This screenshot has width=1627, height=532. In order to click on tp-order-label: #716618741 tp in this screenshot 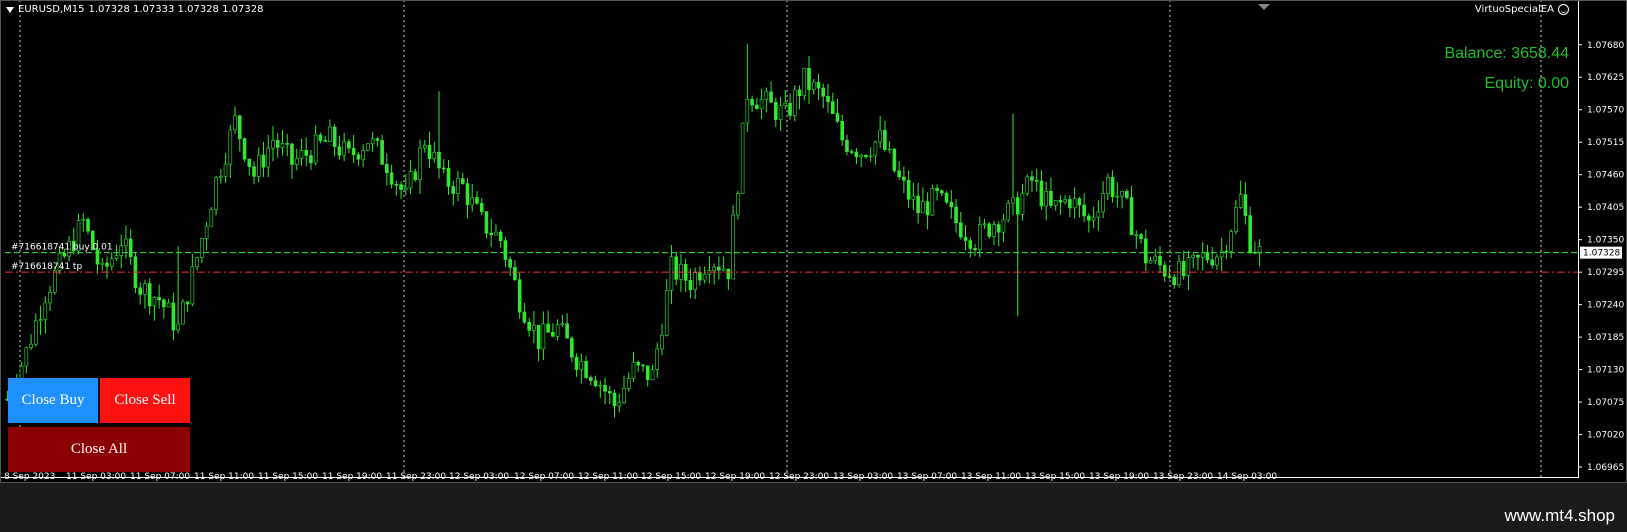, I will do `click(46, 267)`.